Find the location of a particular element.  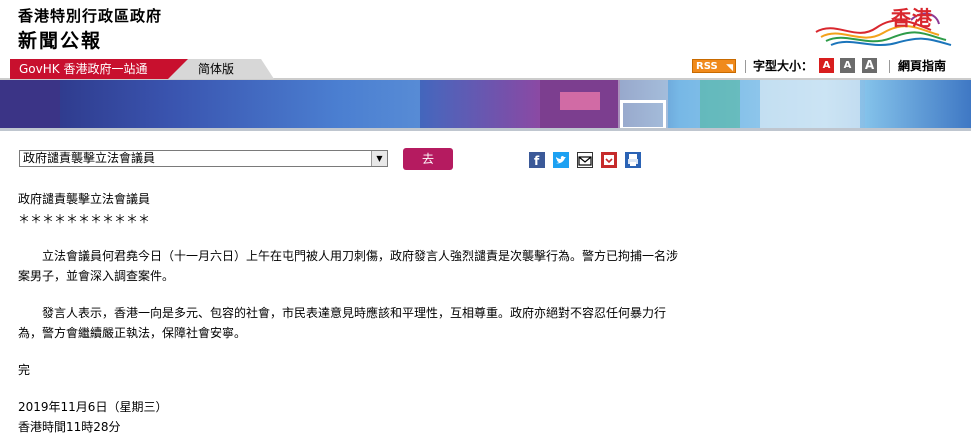

facebook-icon: f is located at coordinates (537, 160).